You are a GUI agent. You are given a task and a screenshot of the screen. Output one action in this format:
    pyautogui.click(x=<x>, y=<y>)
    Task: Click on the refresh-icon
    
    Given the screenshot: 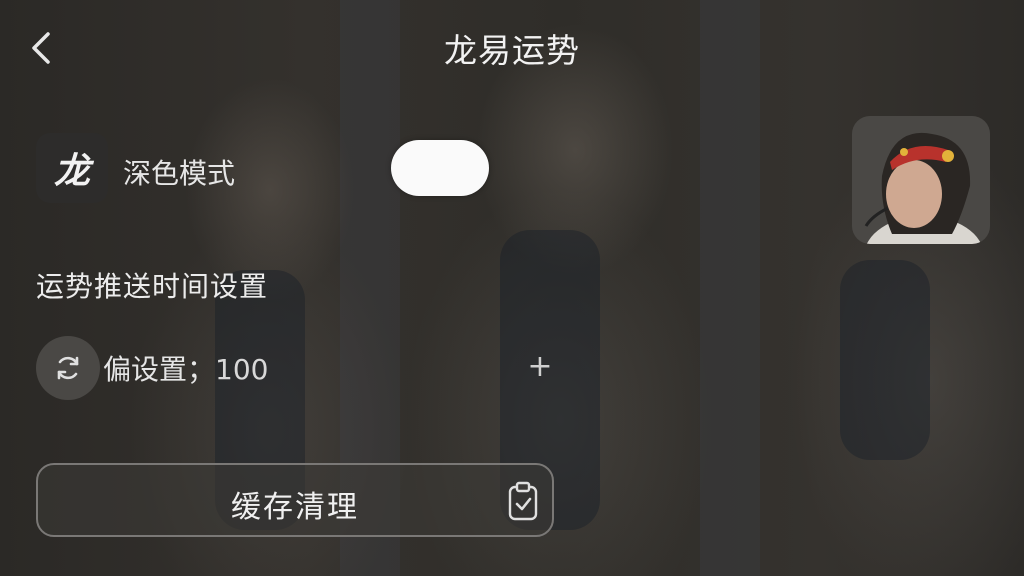 What is the action you would take?
    pyautogui.click(x=68, y=368)
    